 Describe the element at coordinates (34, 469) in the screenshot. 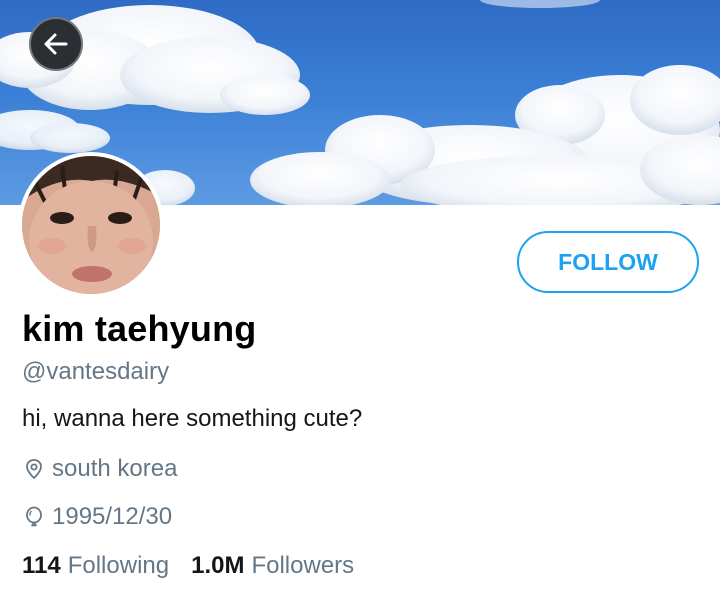

I see `location-pin-icon` at that location.